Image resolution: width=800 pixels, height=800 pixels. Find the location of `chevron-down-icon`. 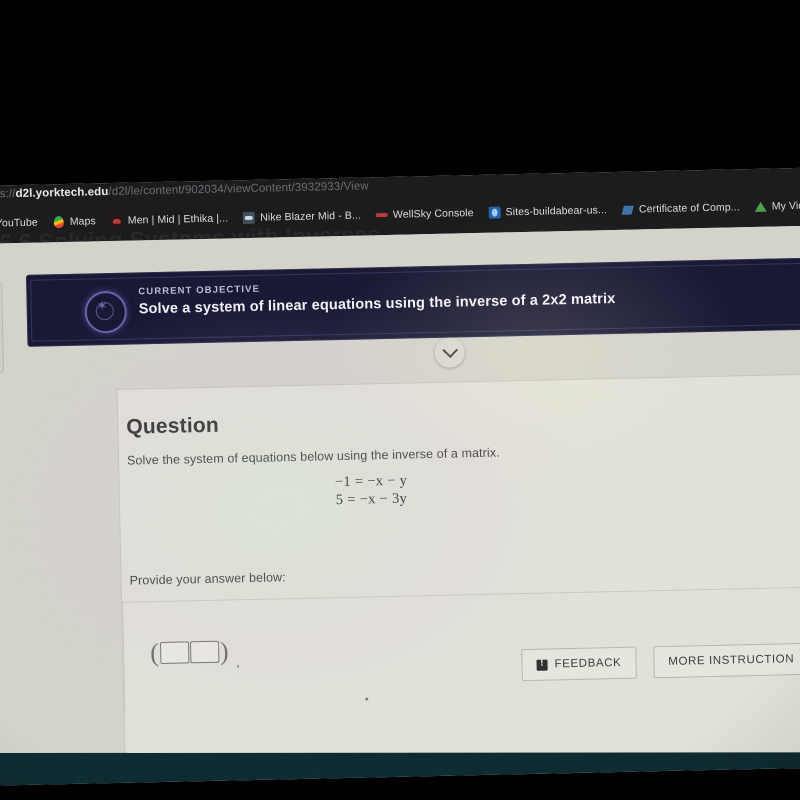

chevron-down-icon is located at coordinates (449, 350).